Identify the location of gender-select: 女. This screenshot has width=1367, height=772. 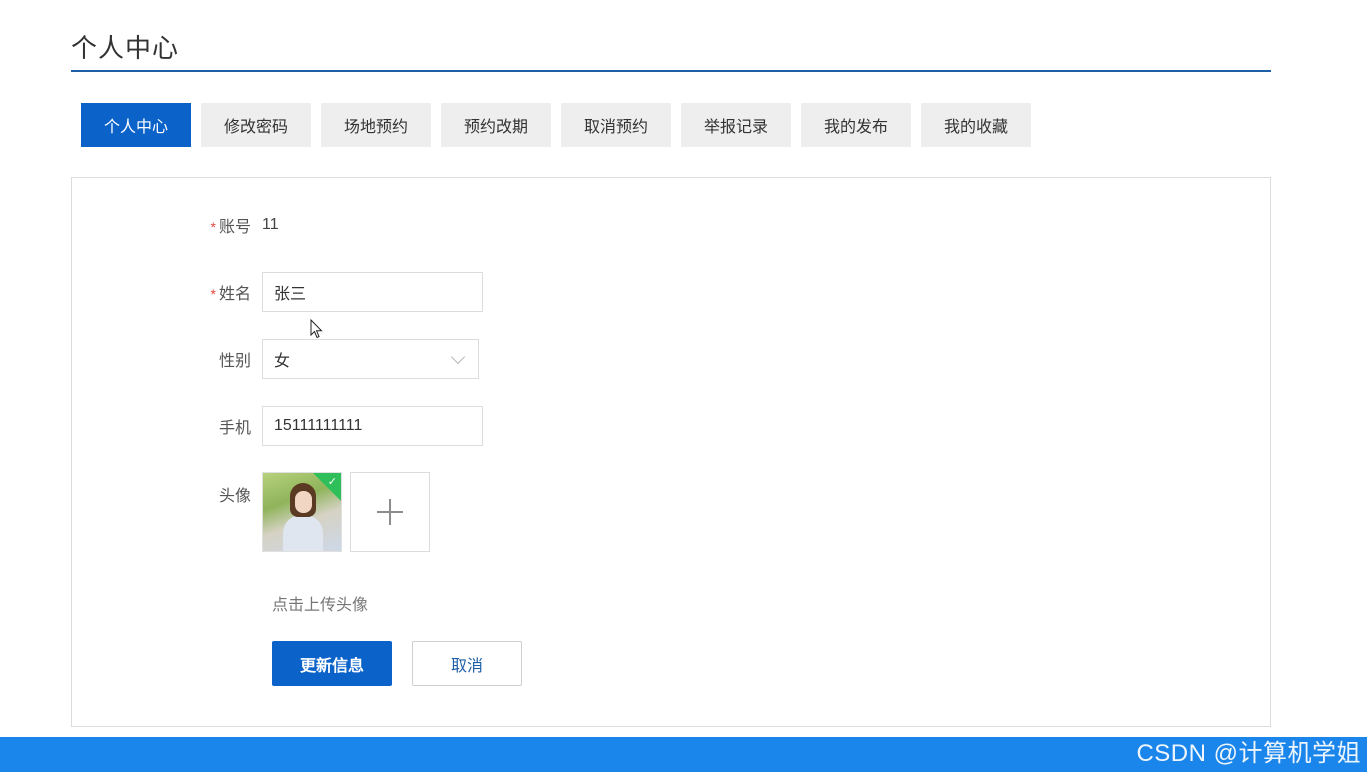
(370, 359).